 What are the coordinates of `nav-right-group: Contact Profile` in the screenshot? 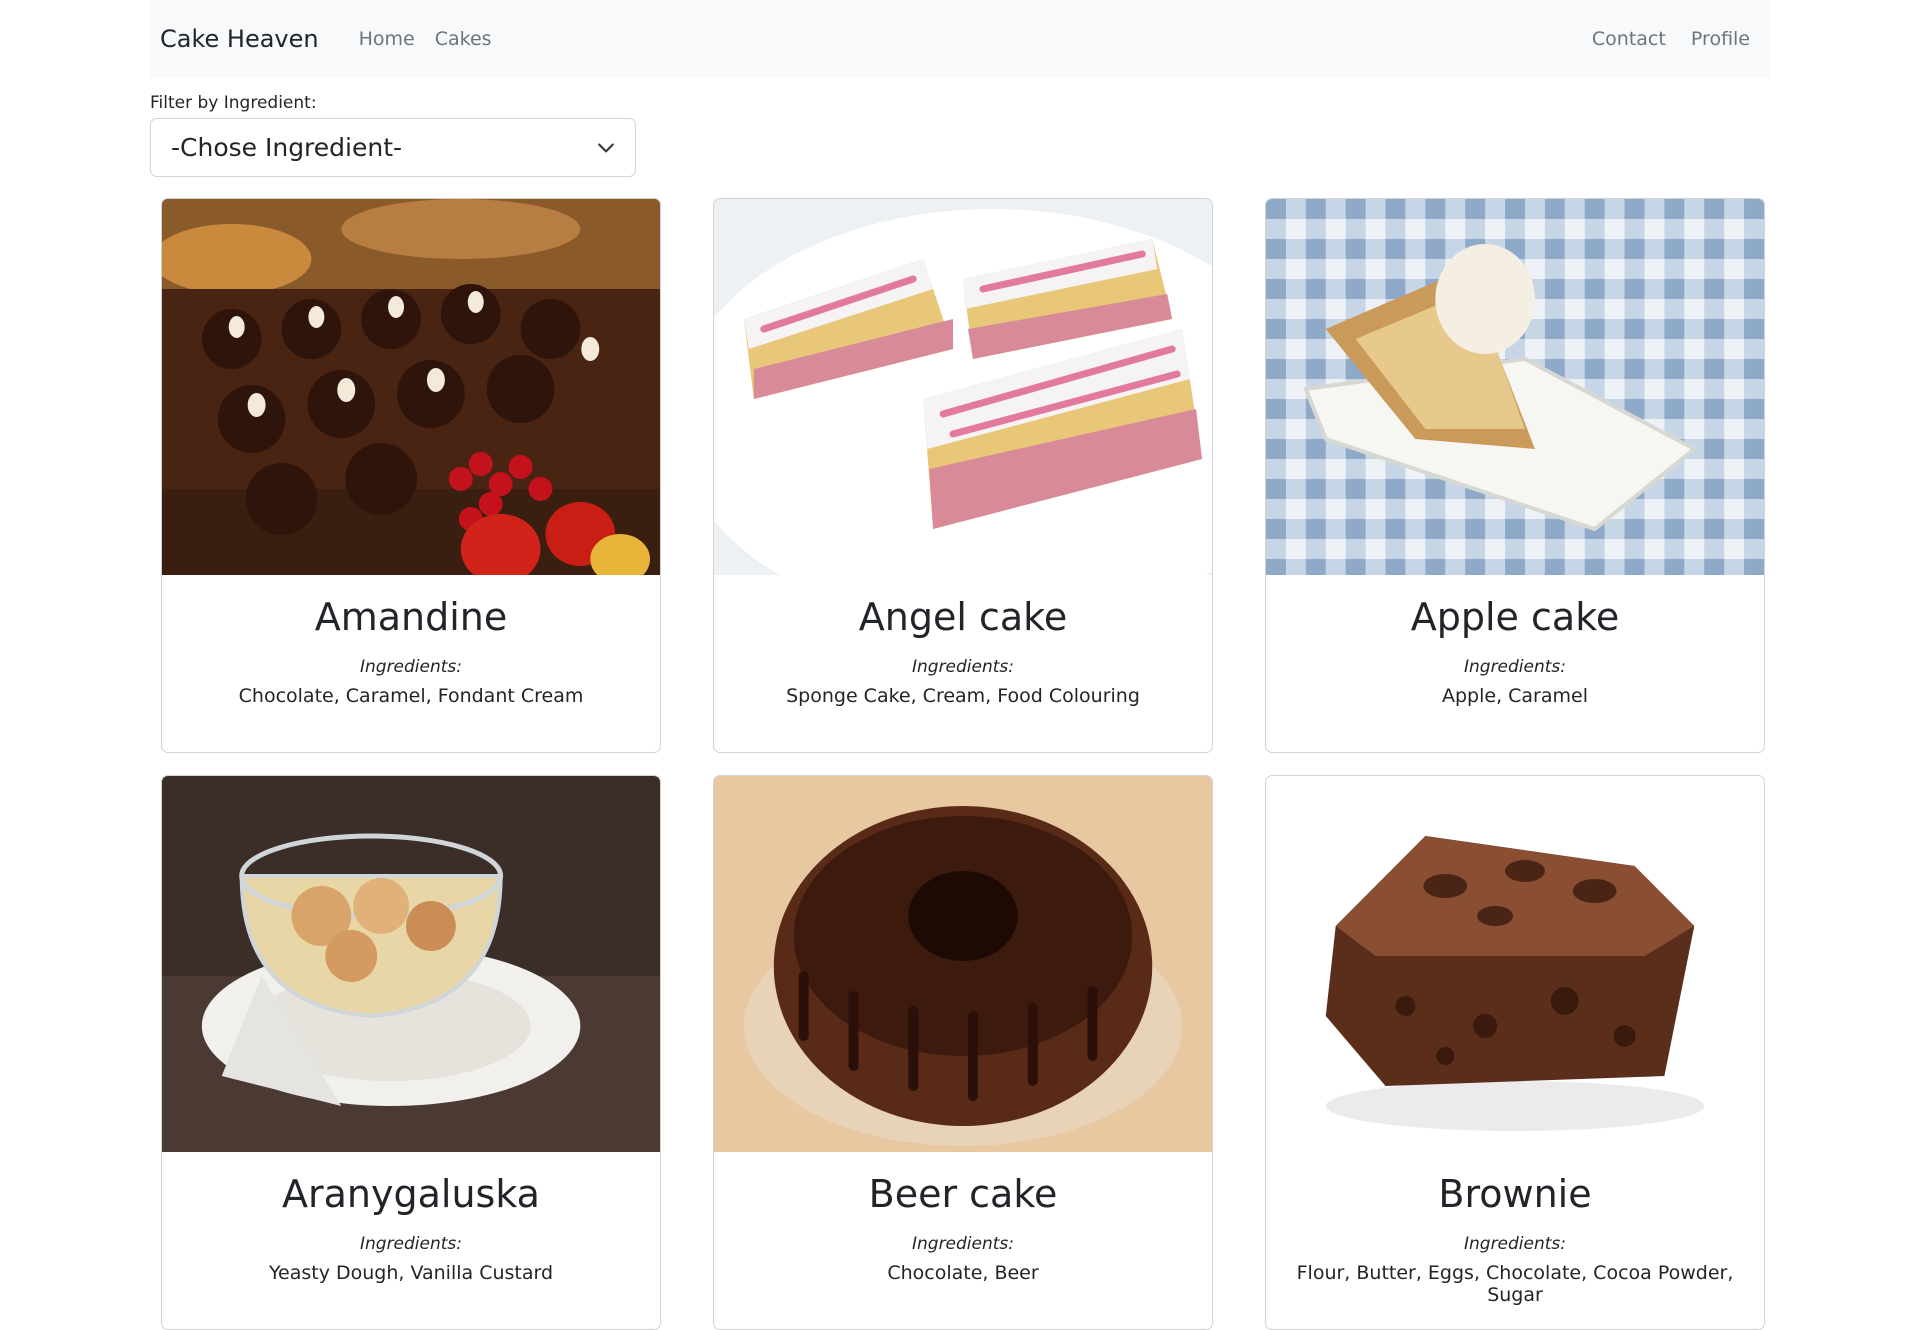 It's located at (1671, 39).